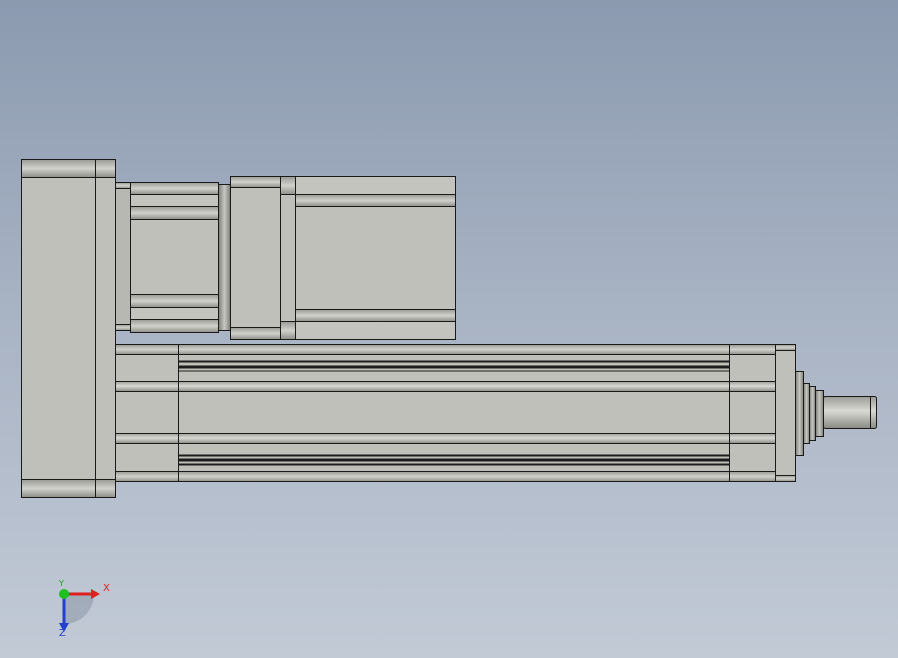 The height and width of the screenshot is (658, 898). Describe the element at coordinates (95, 594) in the screenshot. I see `x-axis-arrow-icon` at that location.